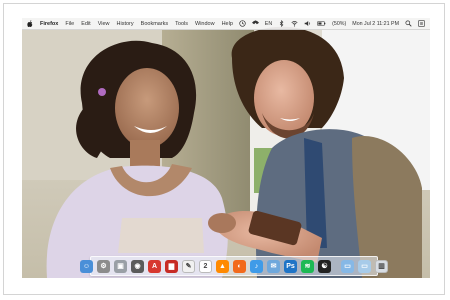 The image size is (450, 300). I want to click on calendar-icon: 2, so click(205, 266).